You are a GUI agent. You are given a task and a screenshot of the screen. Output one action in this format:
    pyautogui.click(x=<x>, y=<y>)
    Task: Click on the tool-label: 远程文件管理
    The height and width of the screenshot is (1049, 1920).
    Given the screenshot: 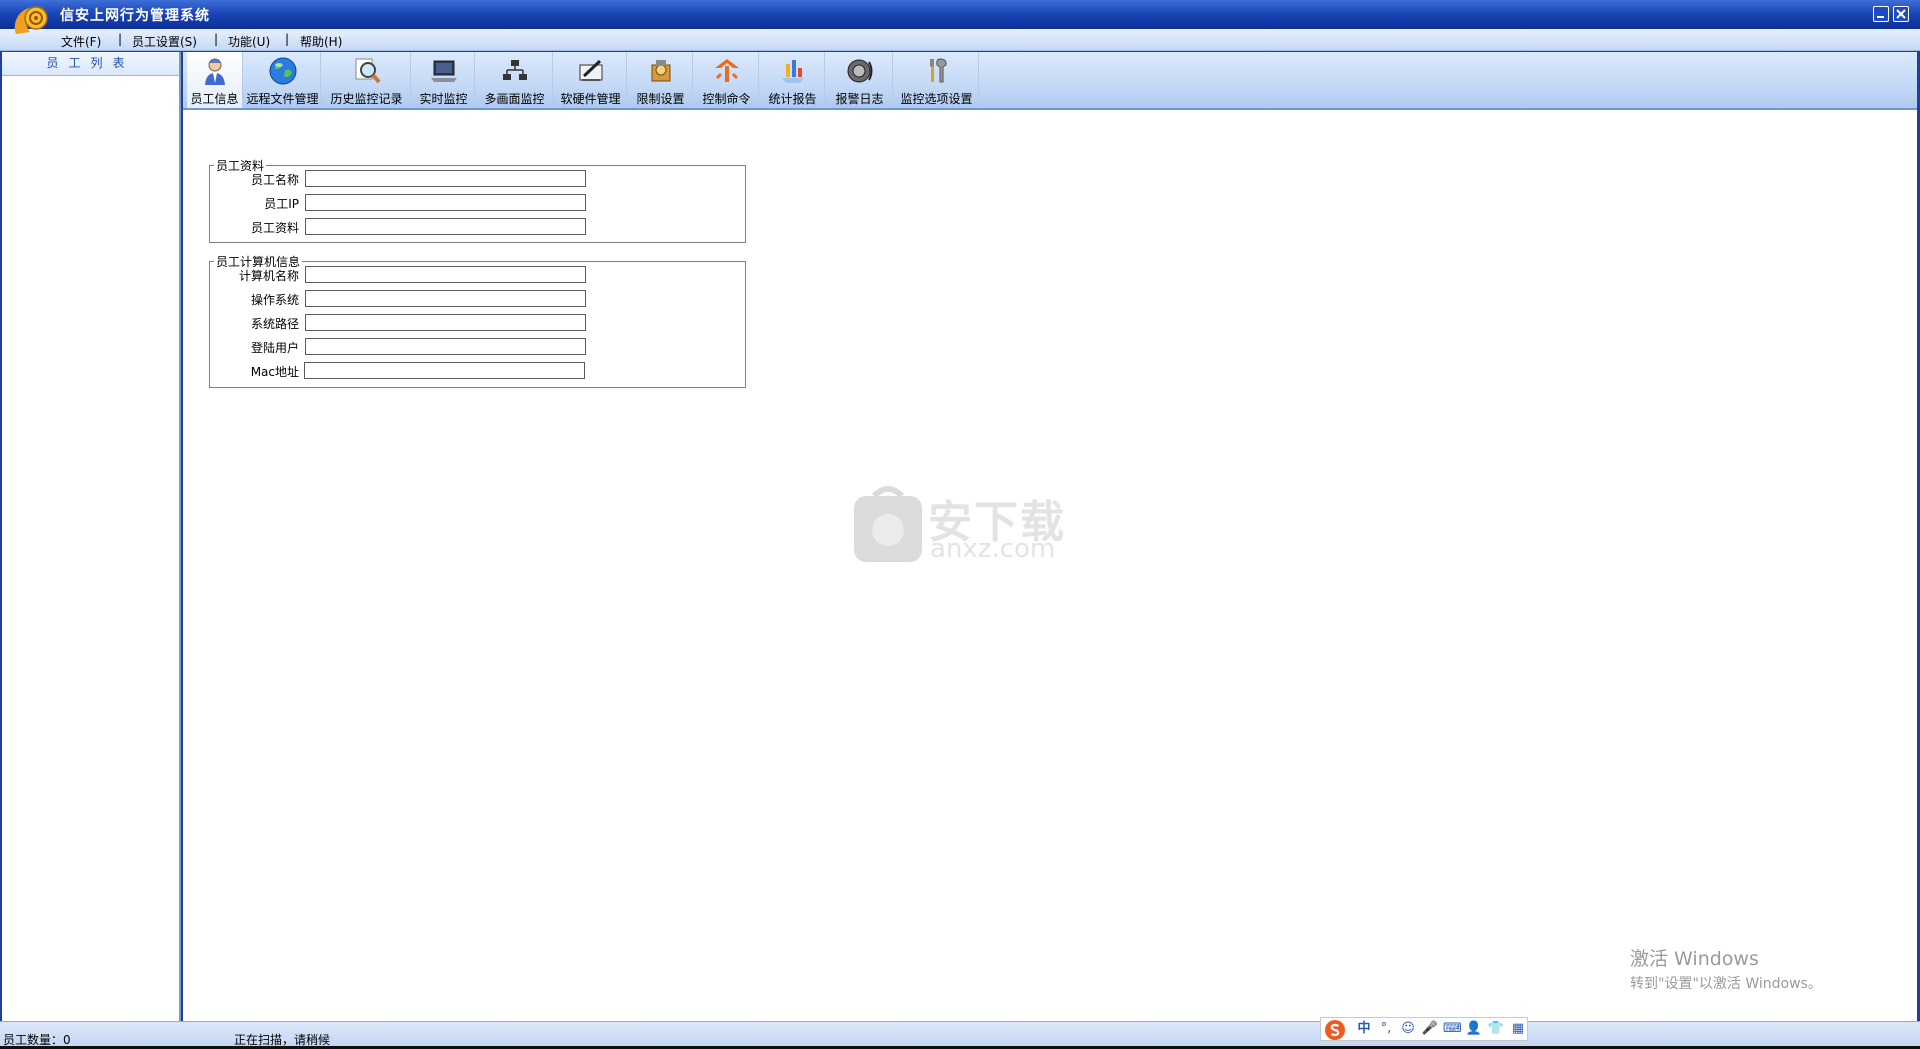 What is the action you would take?
    pyautogui.click(x=282, y=99)
    